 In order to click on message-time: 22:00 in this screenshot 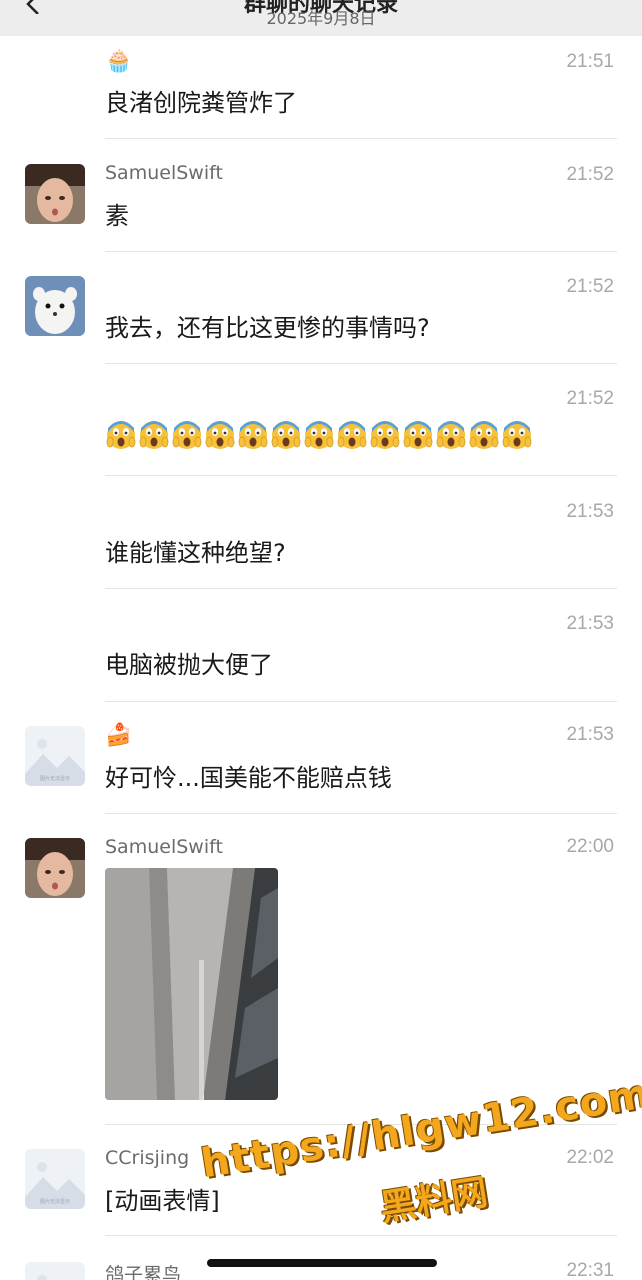, I will do `click(590, 846)`.